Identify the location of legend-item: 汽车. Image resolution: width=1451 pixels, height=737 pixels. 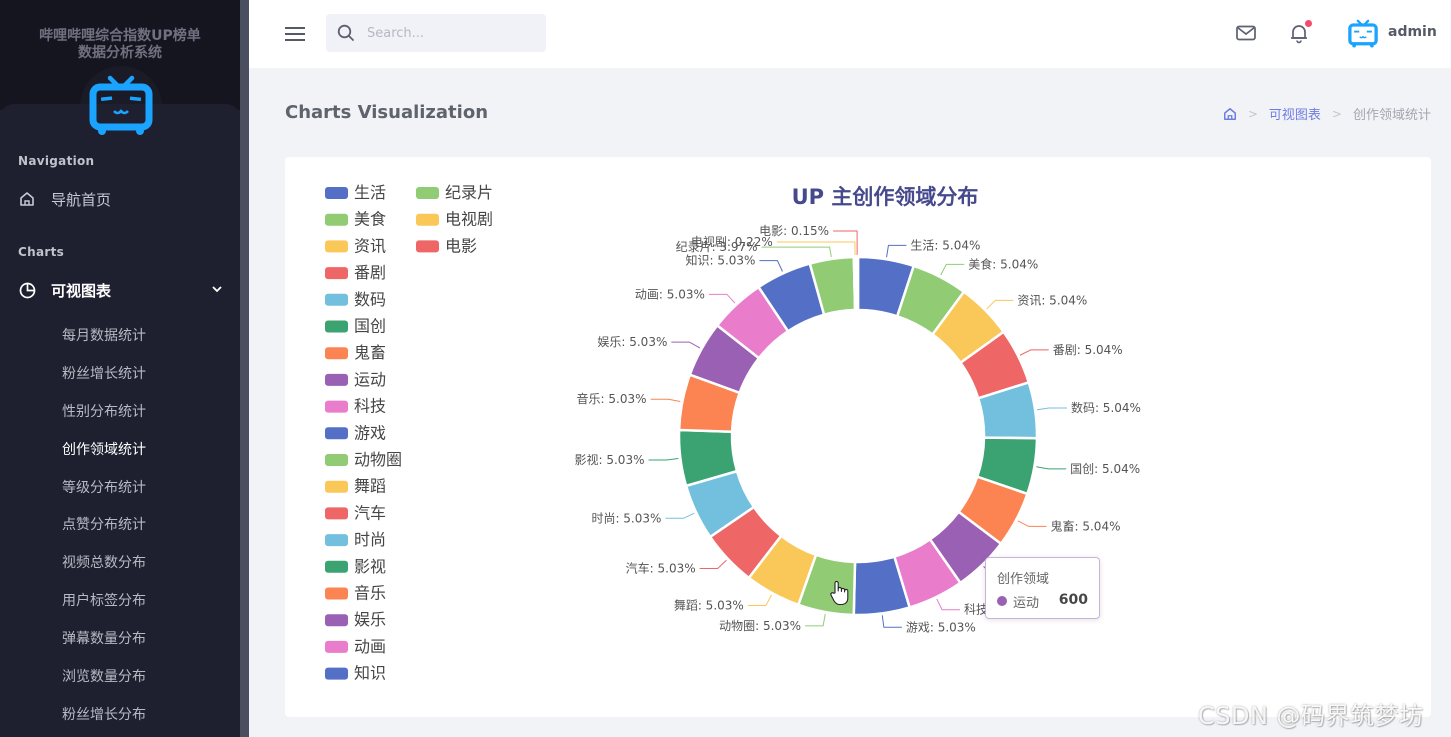
(355, 512).